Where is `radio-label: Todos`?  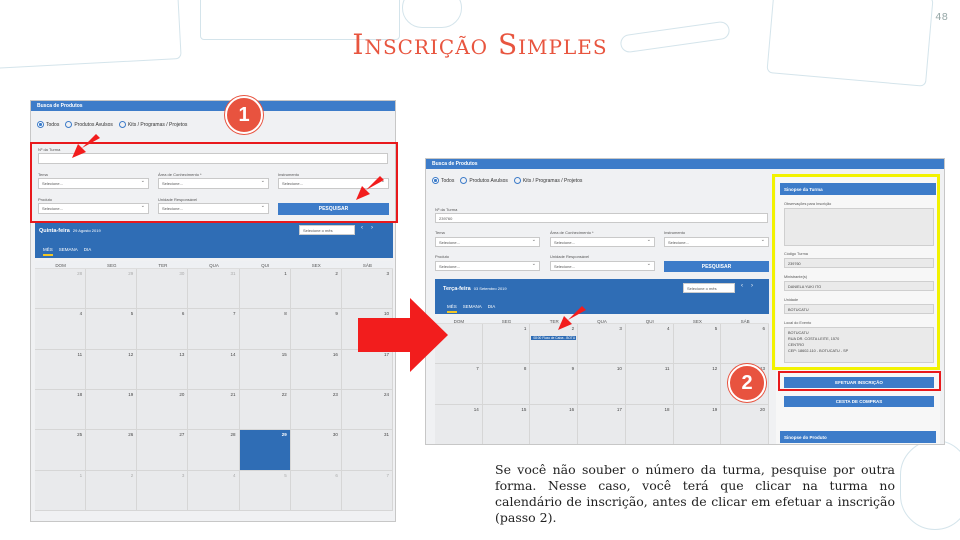 radio-label: Todos is located at coordinates (53, 124).